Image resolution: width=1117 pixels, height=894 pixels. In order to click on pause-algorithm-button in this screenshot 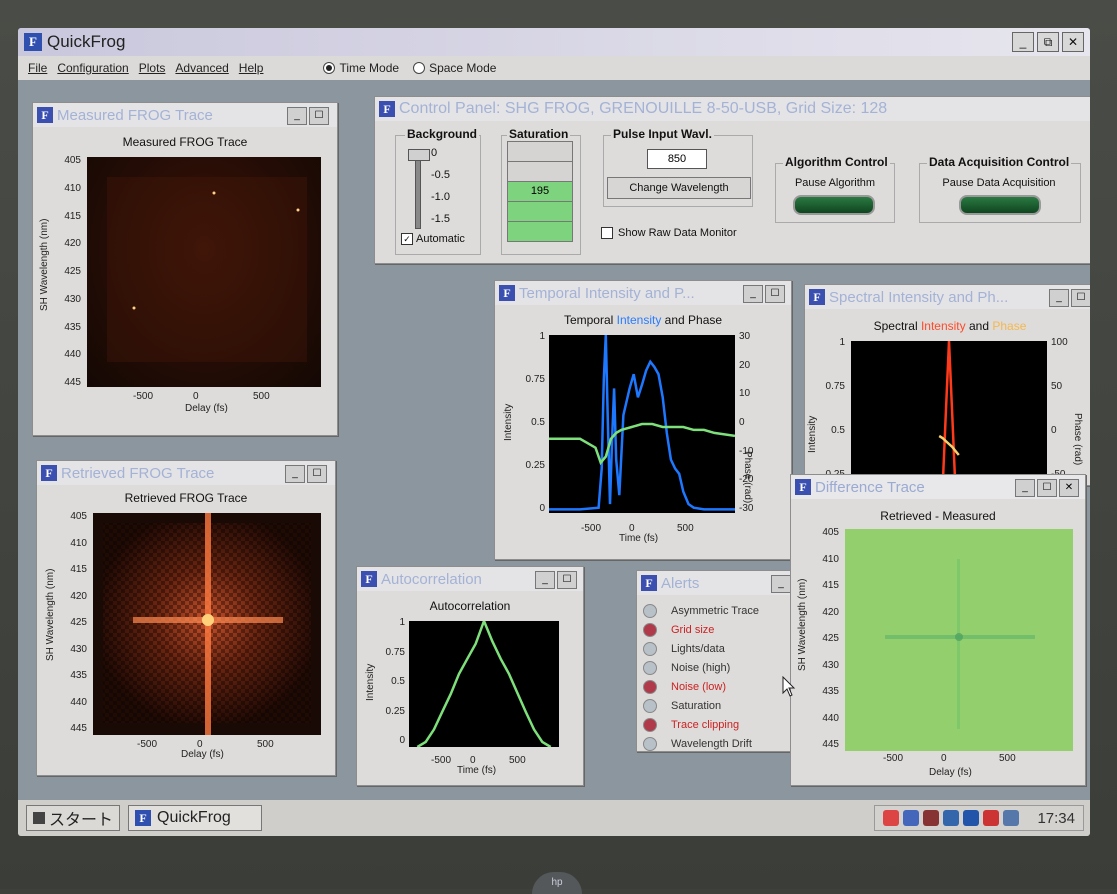, I will do `click(834, 205)`.